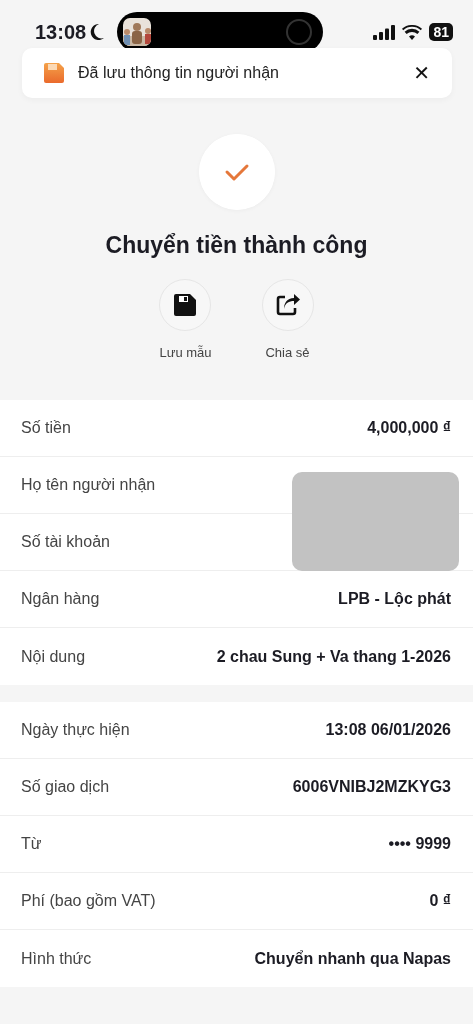 Image resolution: width=473 pixels, height=1024 pixels. I want to click on detail-label: Từ, so click(31, 844).